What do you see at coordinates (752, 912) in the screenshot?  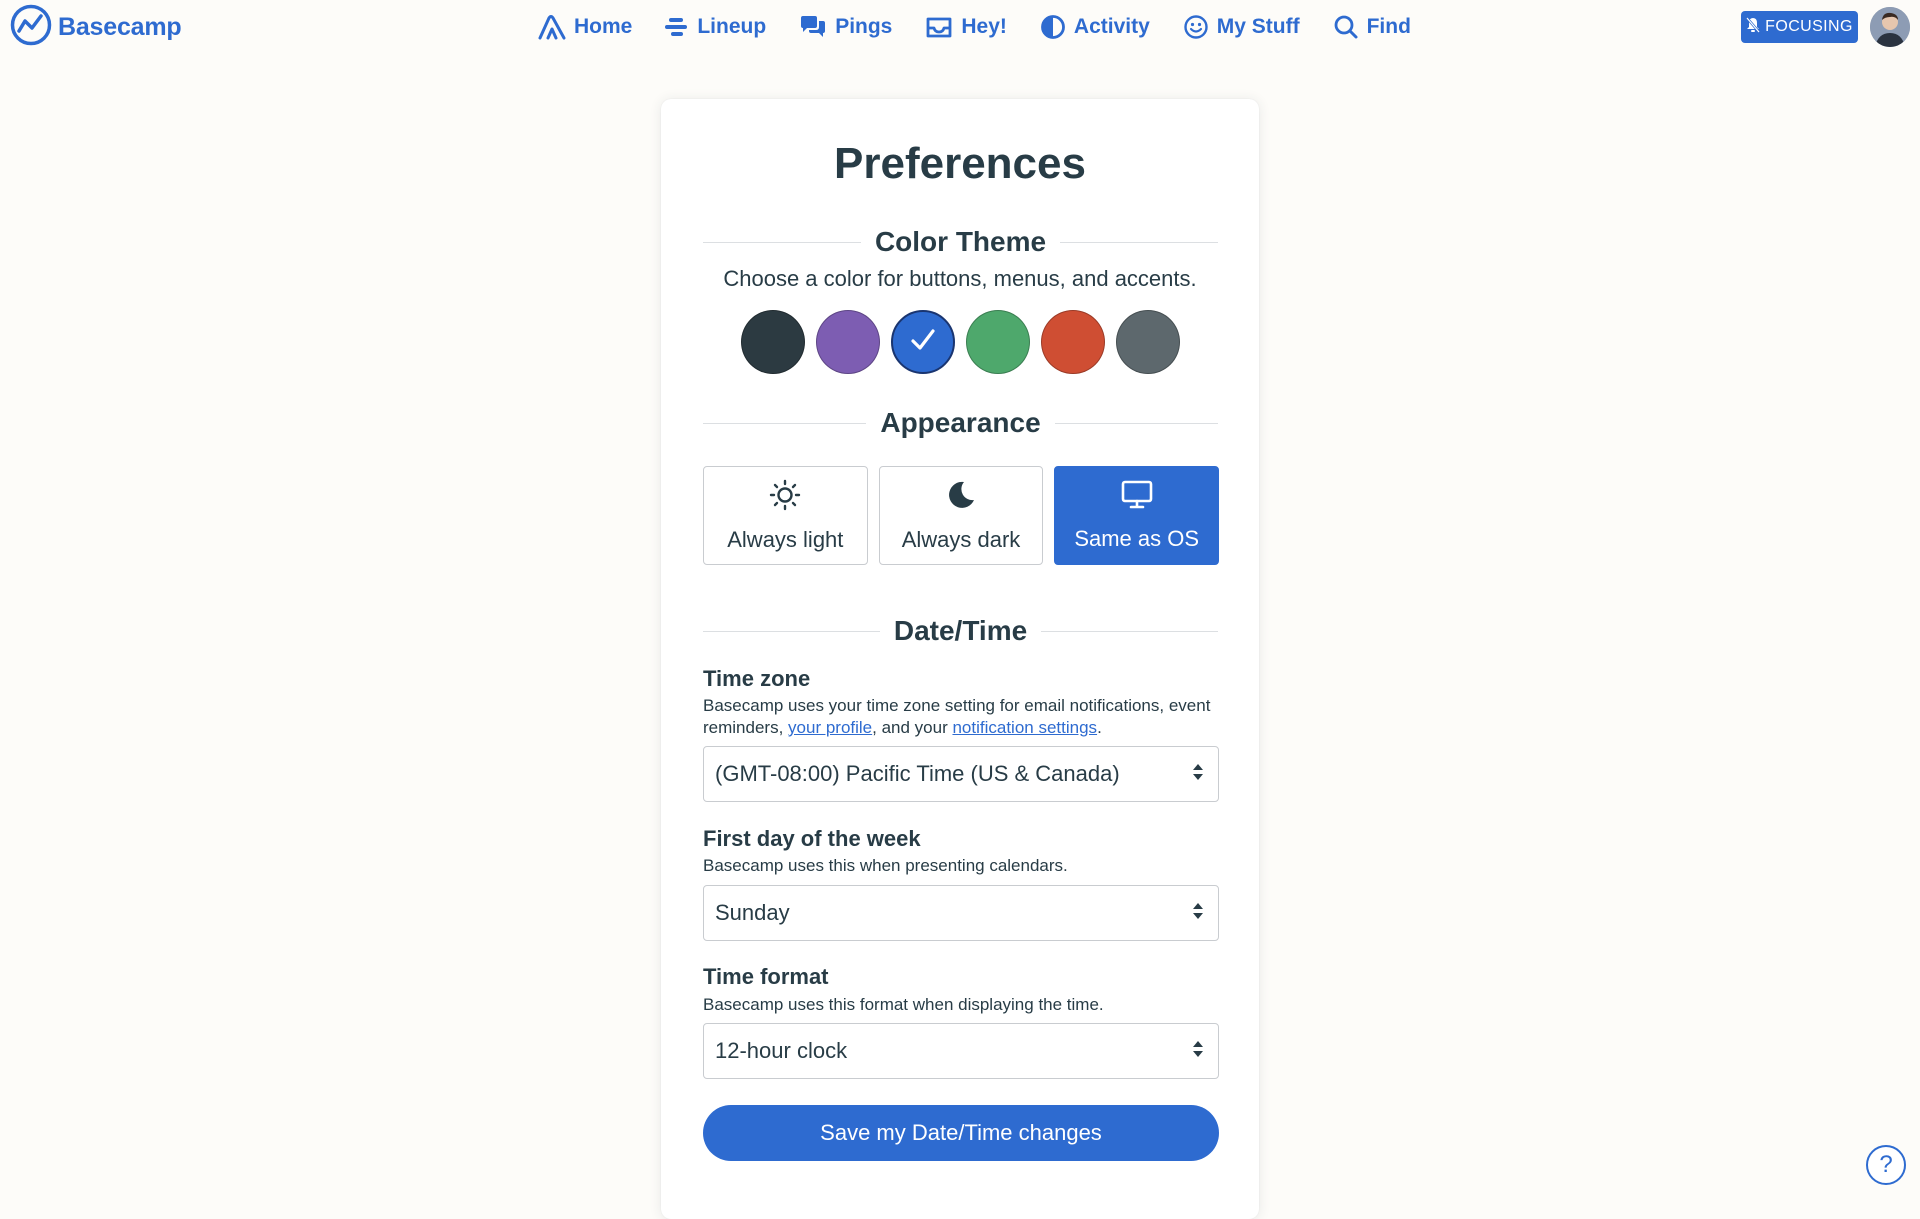 I see `first-day-value: Sunday` at bounding box center [752, 912].